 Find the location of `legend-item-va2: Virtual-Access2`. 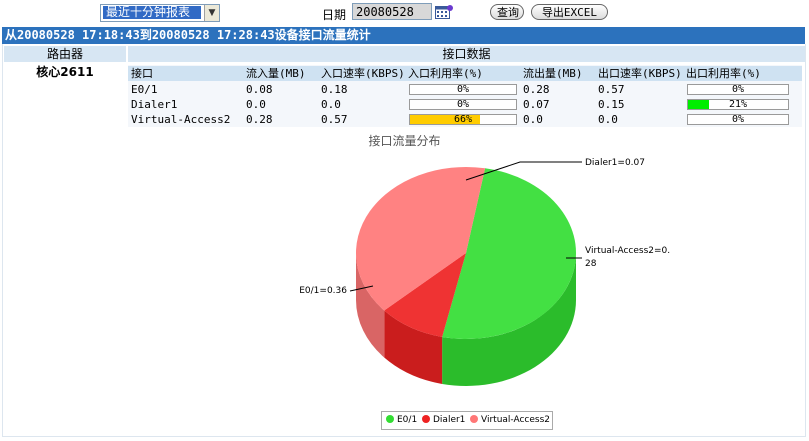

legend-item-va2: Virtual-Access2 is located at coordinates (510, 420).